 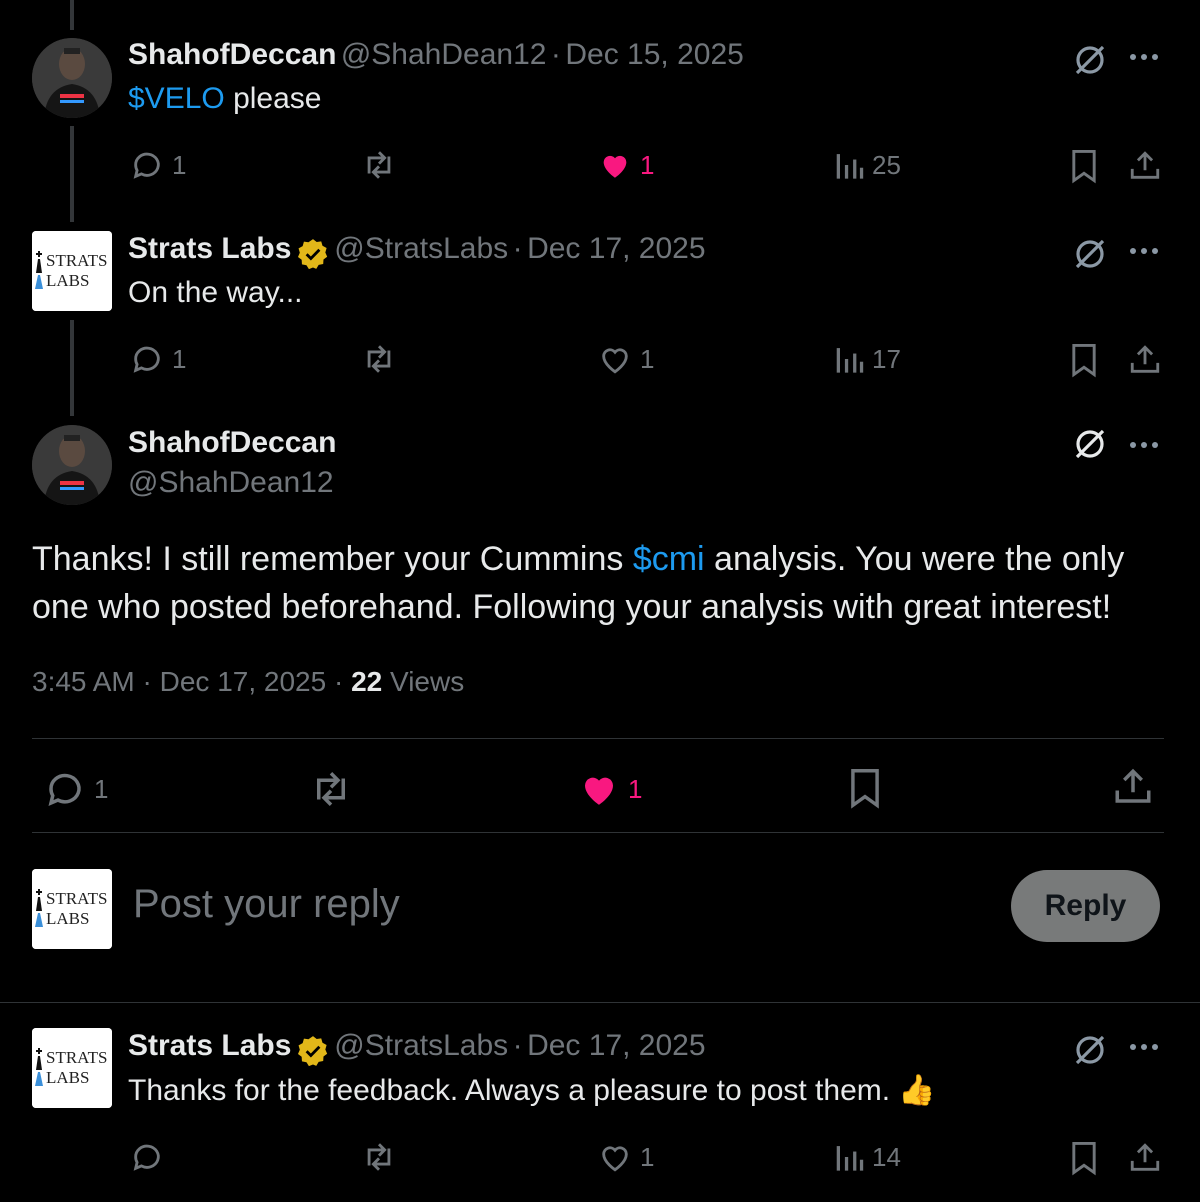 I want to click on post-date: Dec 15, 2025, so click(x=654, y=54).